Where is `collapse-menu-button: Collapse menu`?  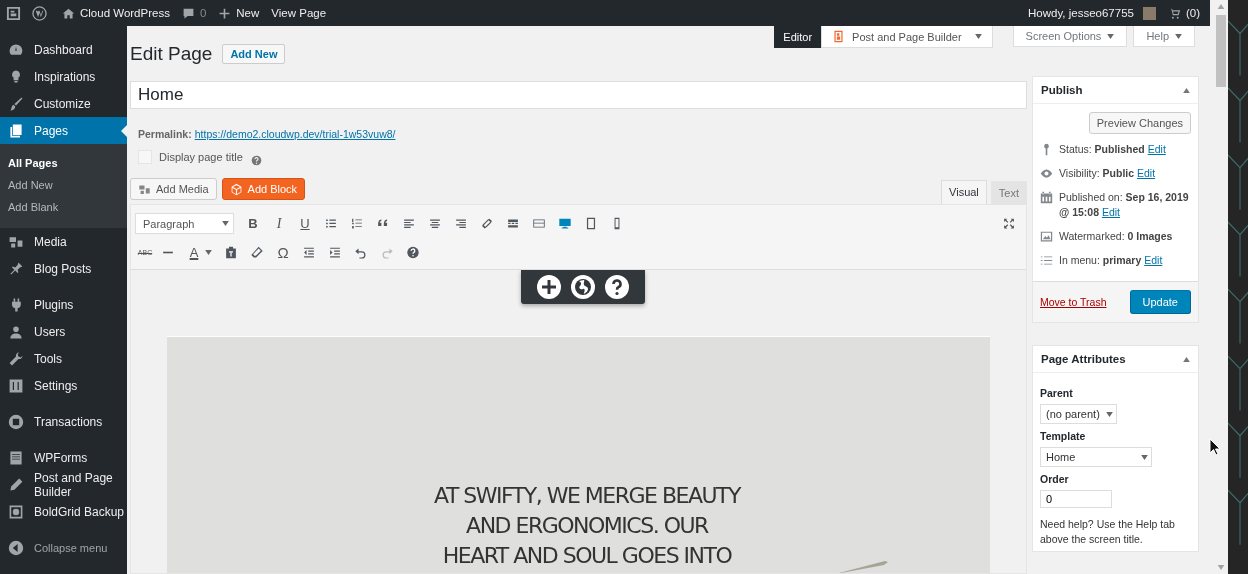
collapse-menu-button: Collapse menu is located at coordinates (63, 547).